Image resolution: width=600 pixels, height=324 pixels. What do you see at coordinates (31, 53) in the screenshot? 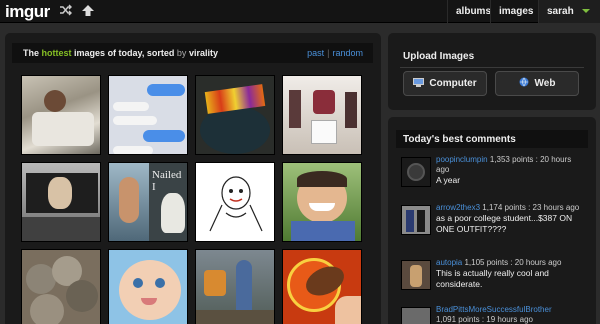
I see `headline-pre: The` at bounding box center [31, 53].